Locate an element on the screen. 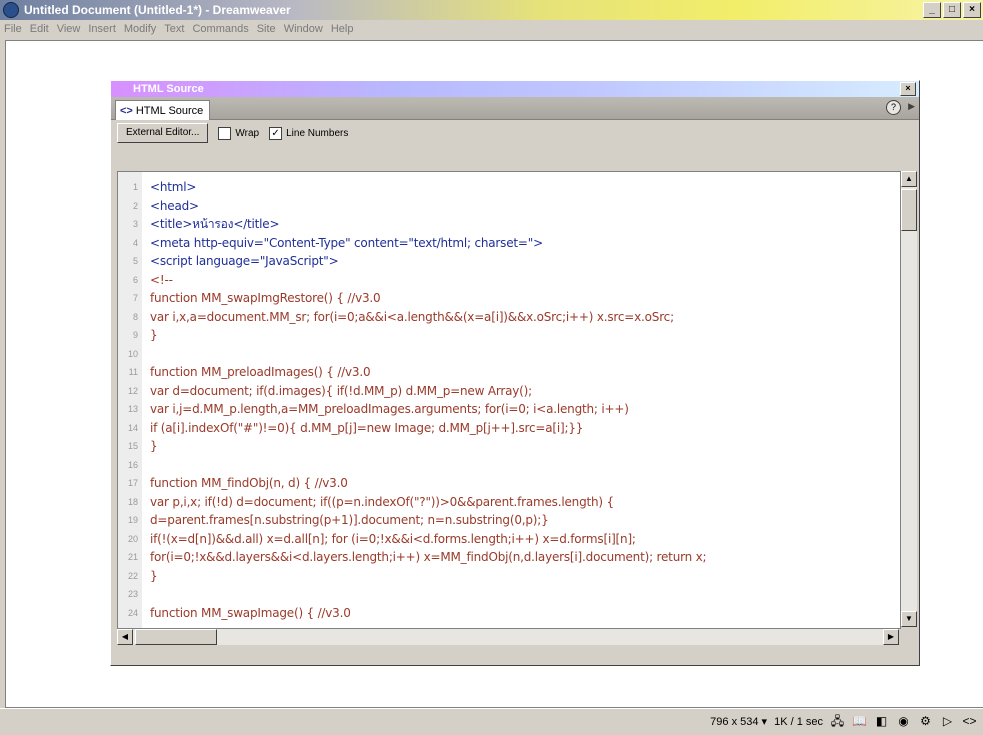  code-line: 5 <script language="JavaScript"> is located at coordinates (509, 261).